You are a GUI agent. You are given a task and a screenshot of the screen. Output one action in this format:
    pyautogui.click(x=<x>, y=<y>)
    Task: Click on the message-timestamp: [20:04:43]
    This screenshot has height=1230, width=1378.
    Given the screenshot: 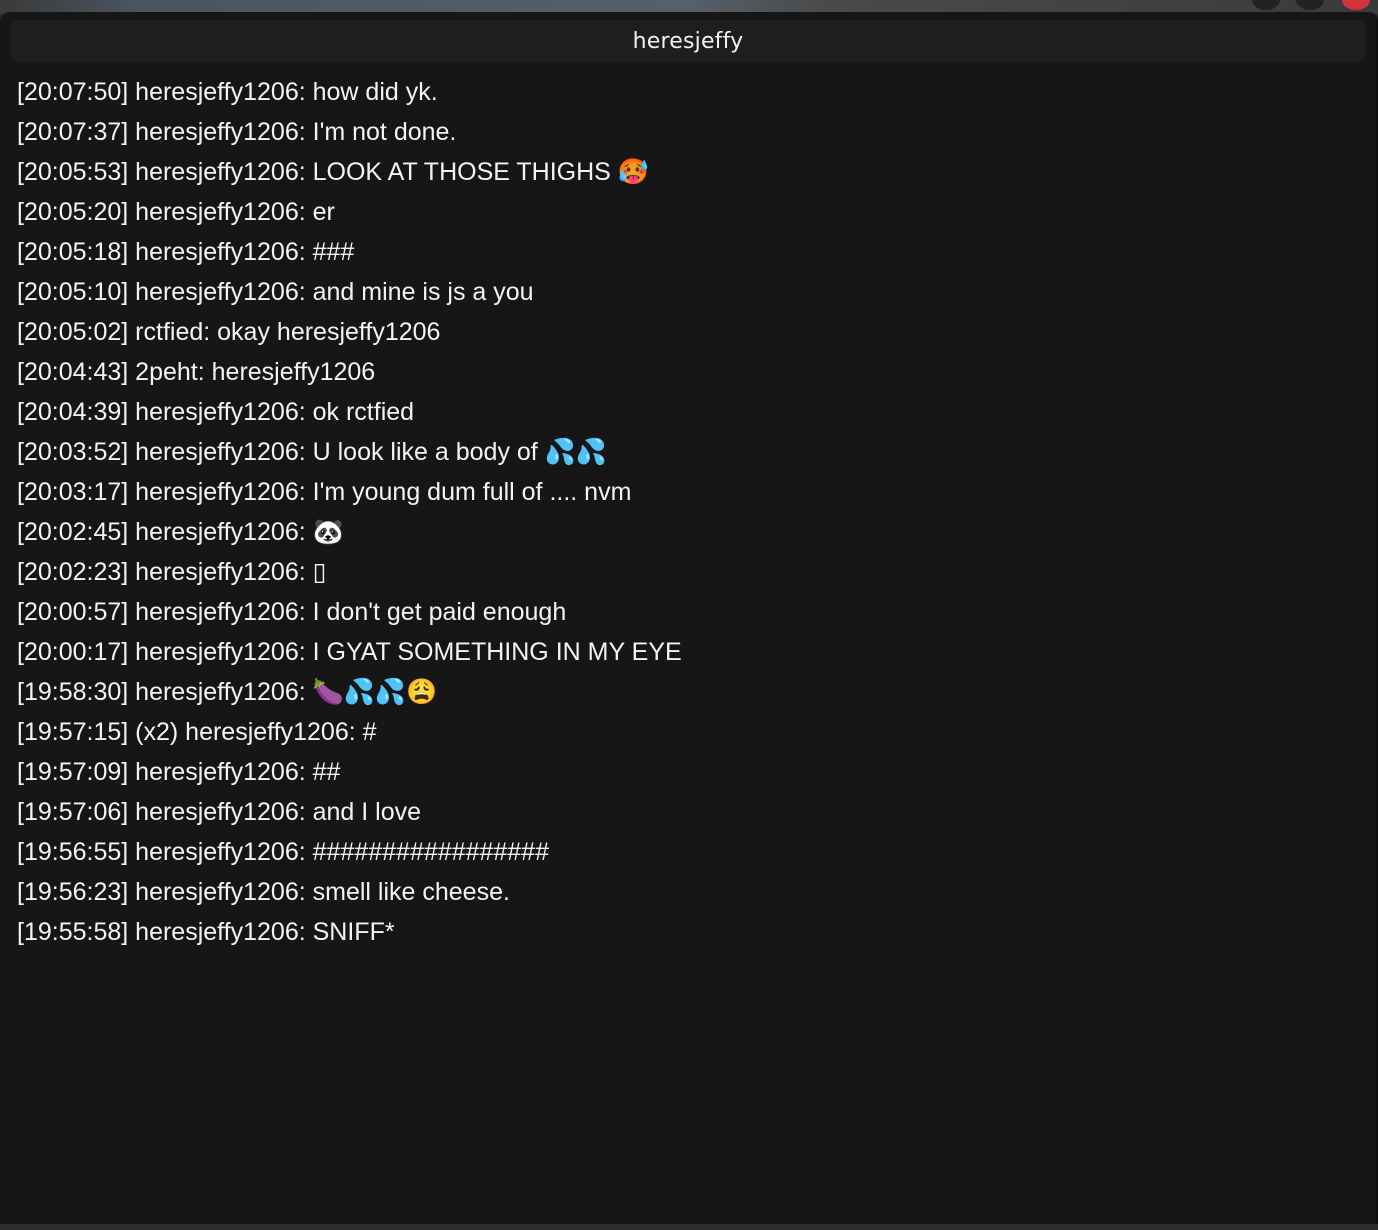 What is the action you would take?
    pyautogui.click(x=73, y=372)
    